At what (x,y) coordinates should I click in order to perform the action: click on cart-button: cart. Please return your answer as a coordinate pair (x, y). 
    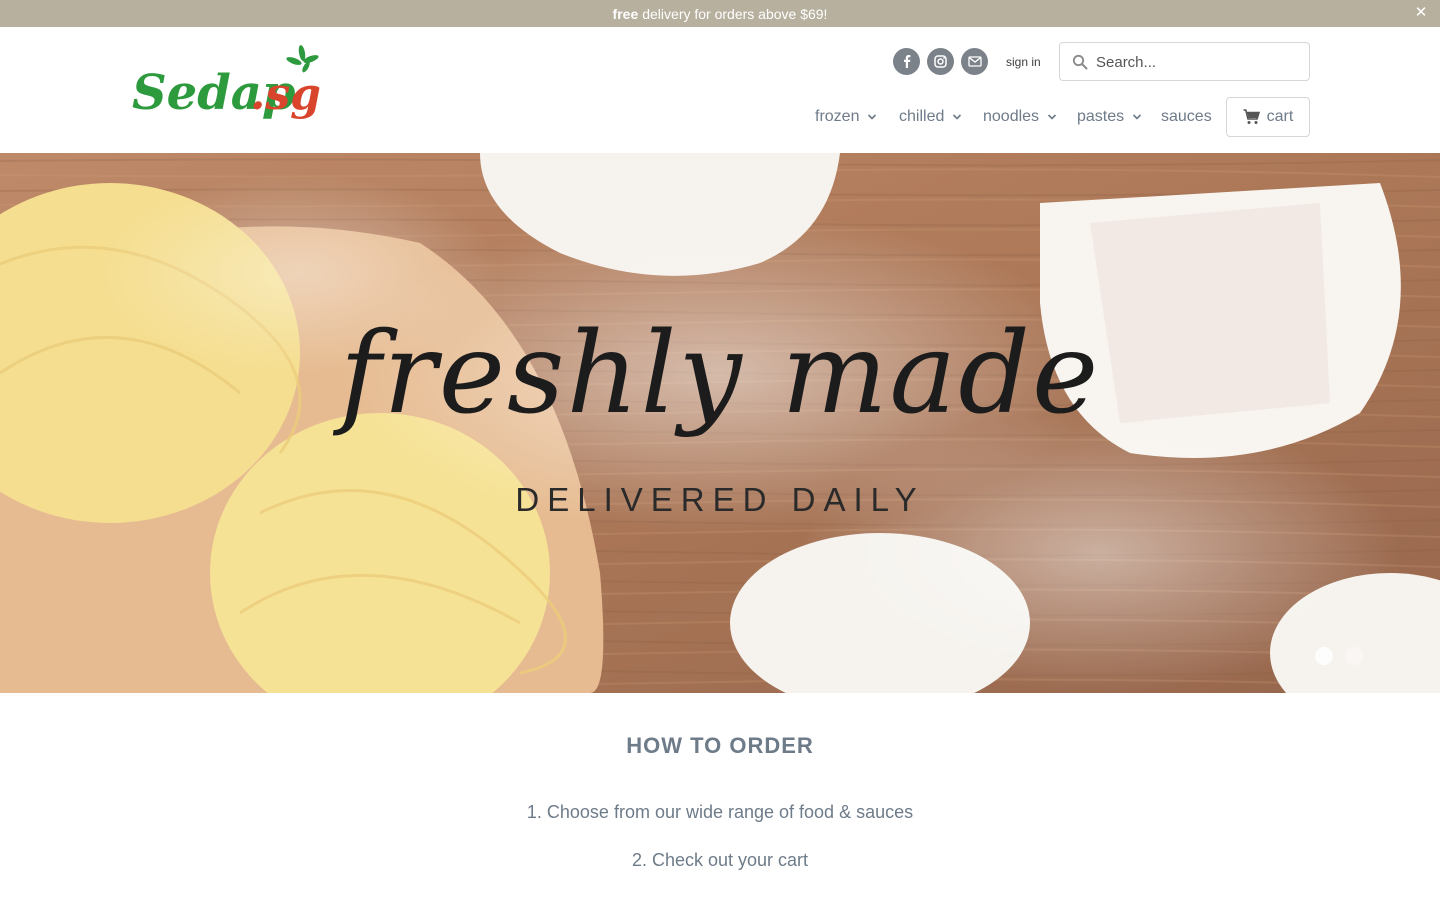
    Looking at the image, I should click on (1268, 117).